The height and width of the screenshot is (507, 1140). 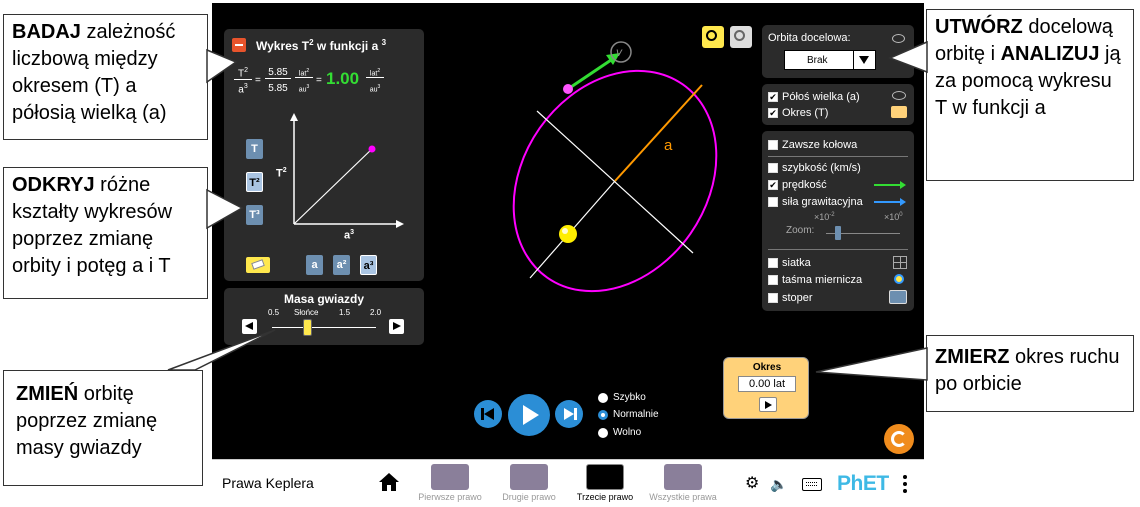 I want to click on semi-major-label: a, so click(x=668, y=145).